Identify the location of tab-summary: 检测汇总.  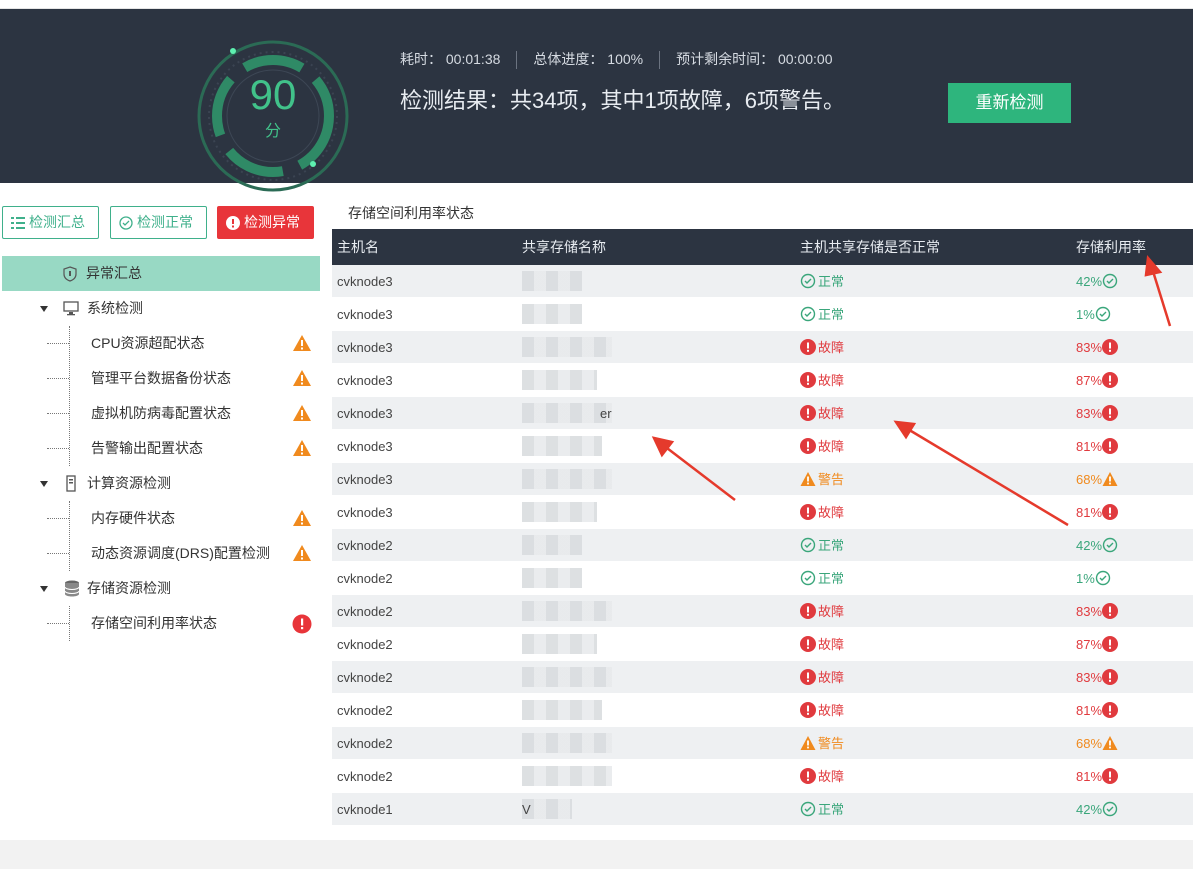
(50, 222).